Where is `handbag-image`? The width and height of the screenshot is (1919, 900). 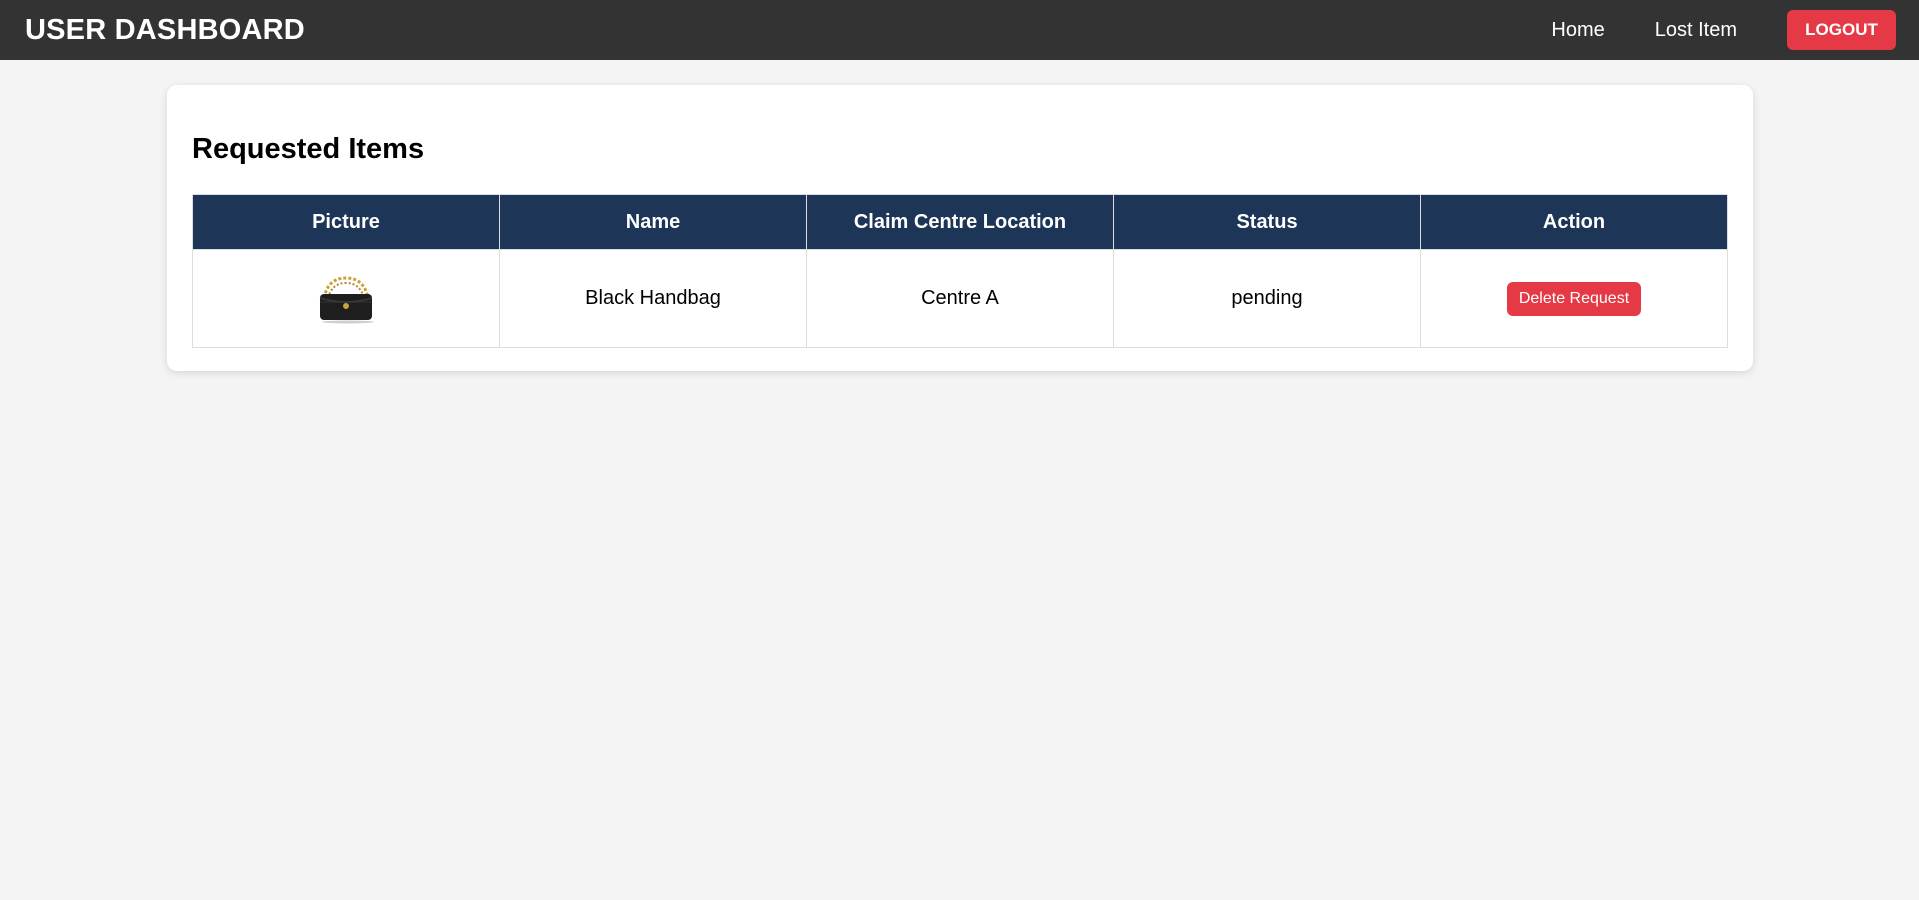
handbag-image is located at coordinates (346, 299).